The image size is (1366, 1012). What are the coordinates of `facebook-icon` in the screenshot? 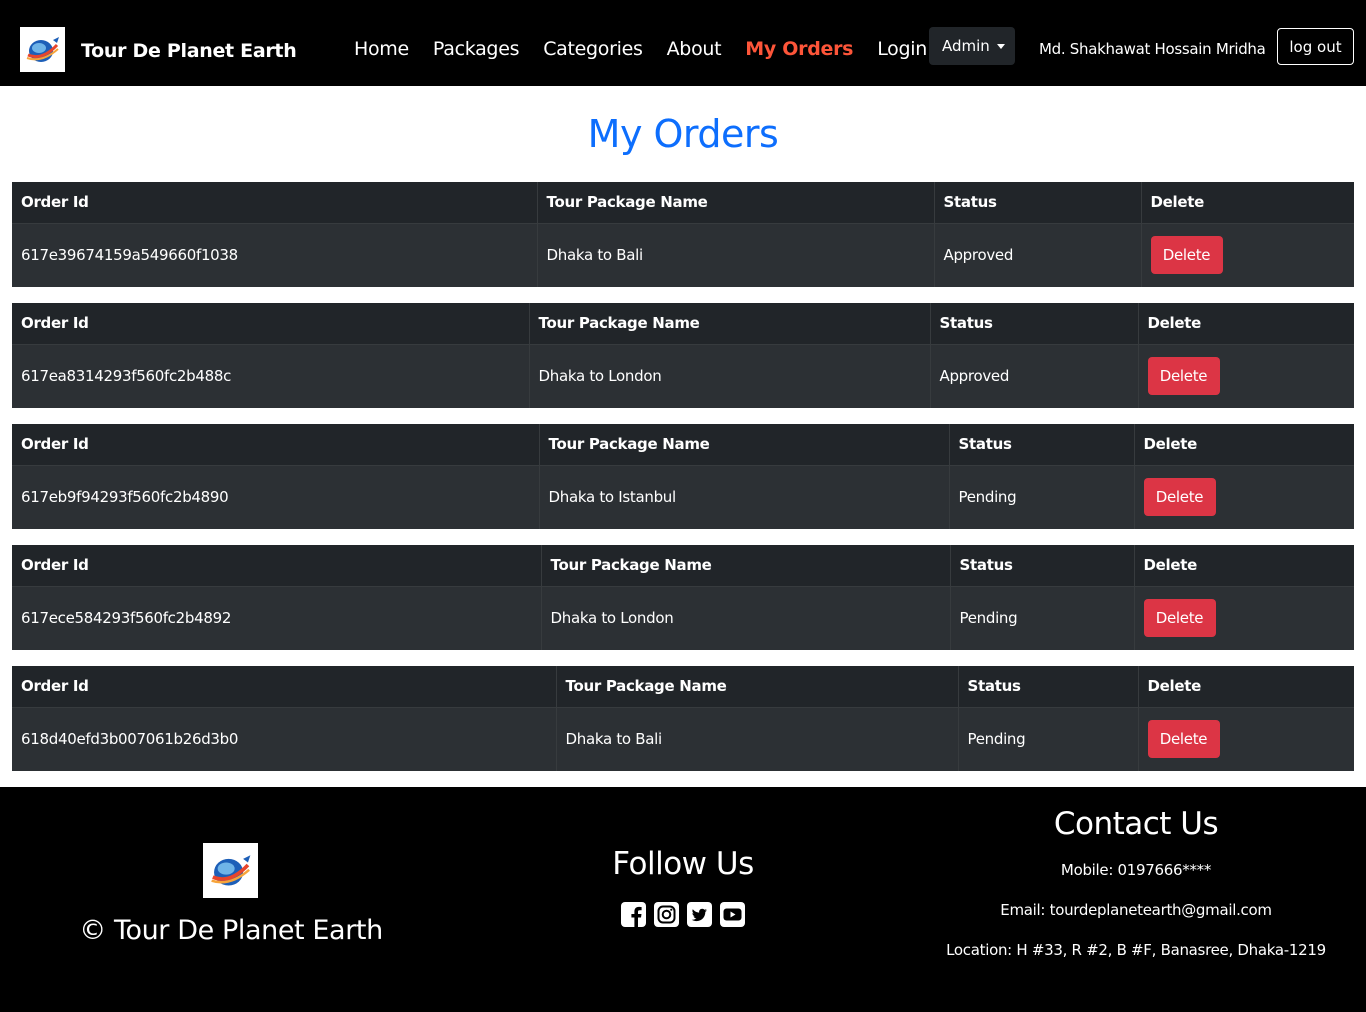 It's located at (633, 914).